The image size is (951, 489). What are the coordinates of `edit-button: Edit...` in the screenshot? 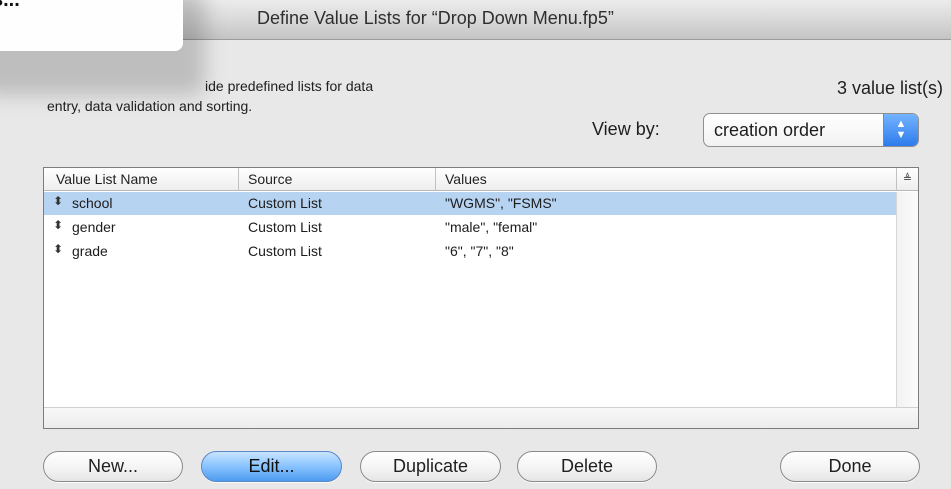 It's located at (271, 466).